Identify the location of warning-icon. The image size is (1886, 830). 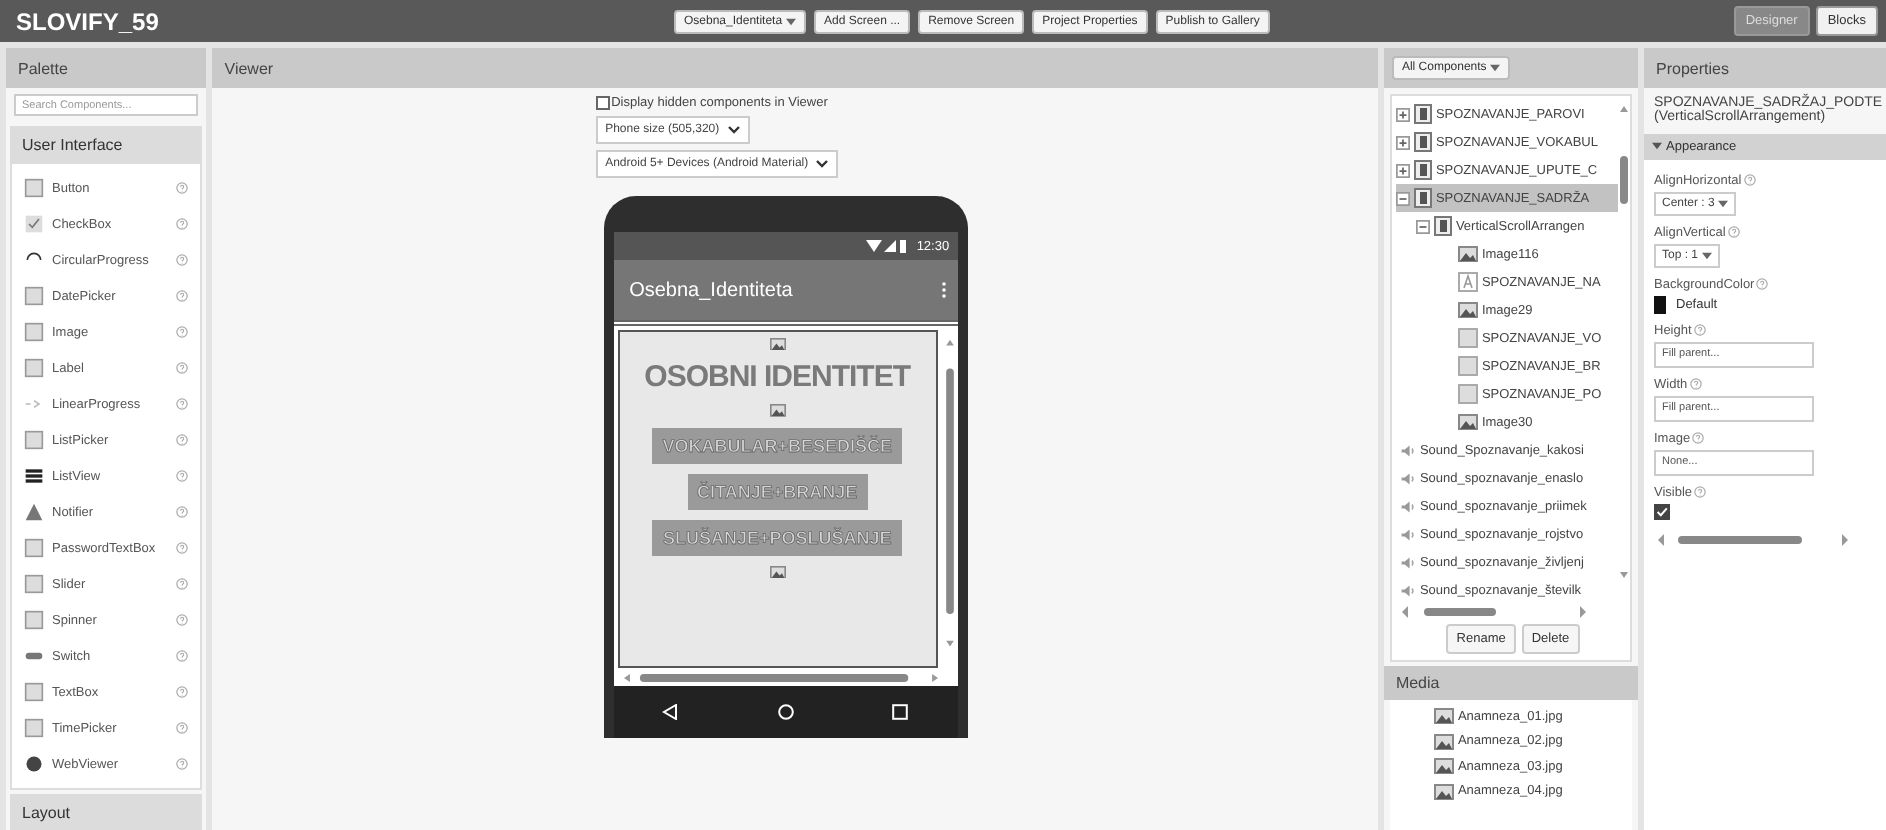
(34, 512).